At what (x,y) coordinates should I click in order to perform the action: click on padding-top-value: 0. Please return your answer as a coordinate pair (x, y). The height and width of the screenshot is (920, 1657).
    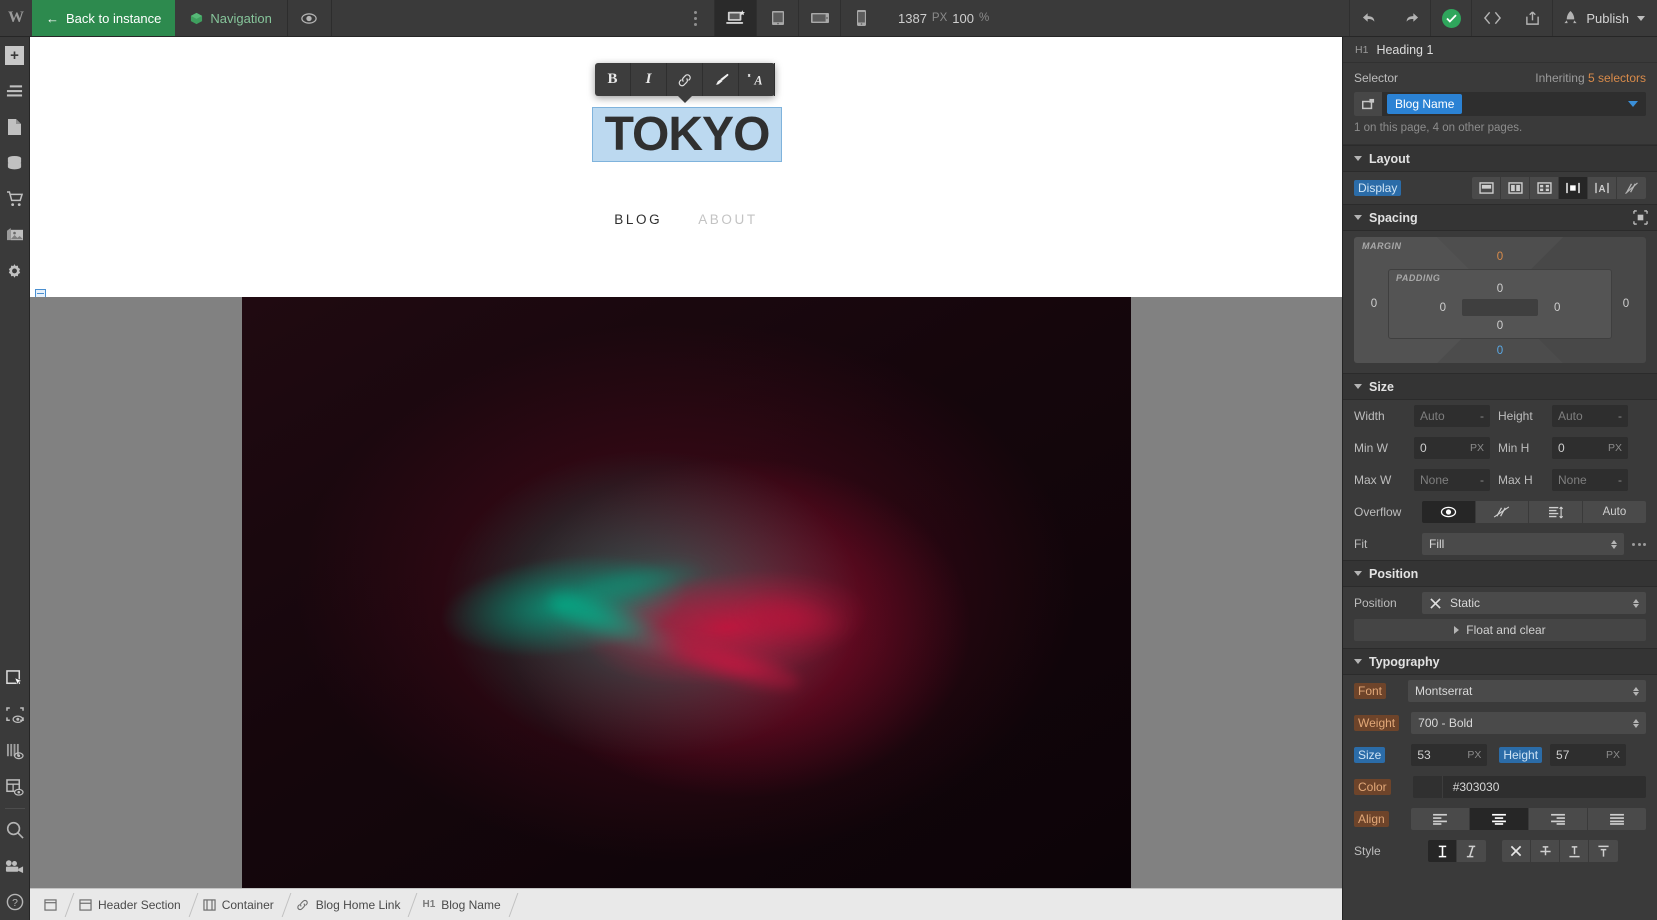
    Looking at the image, I should click on (1500, 289).